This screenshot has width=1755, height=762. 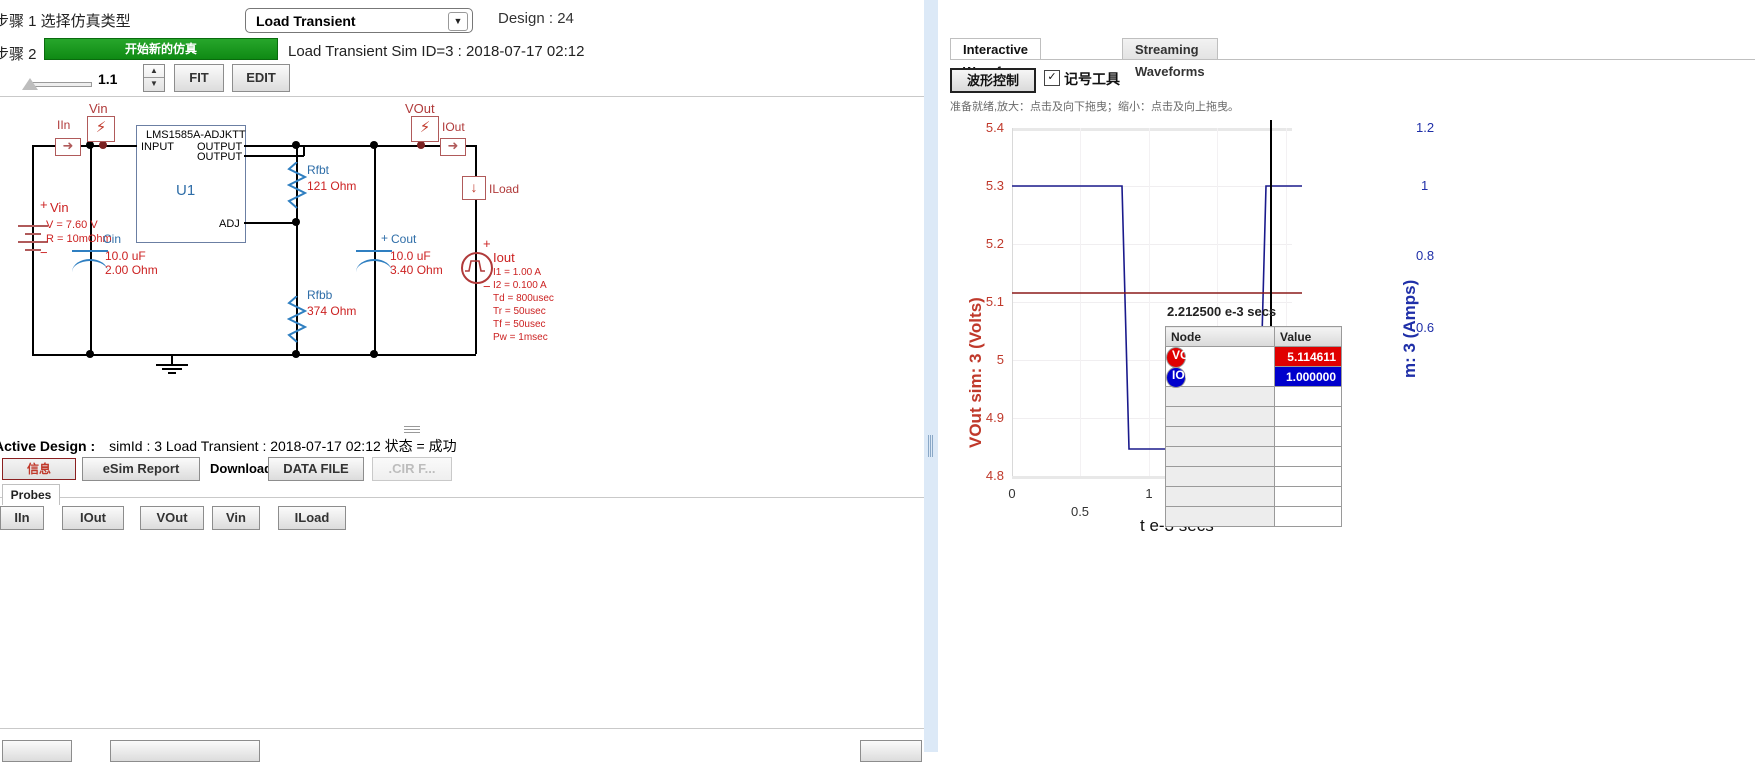 What do you see at coordinates (254, 355) in the screenshot?
I see `wire-bottom-rail` at bounding box center [254, 355].